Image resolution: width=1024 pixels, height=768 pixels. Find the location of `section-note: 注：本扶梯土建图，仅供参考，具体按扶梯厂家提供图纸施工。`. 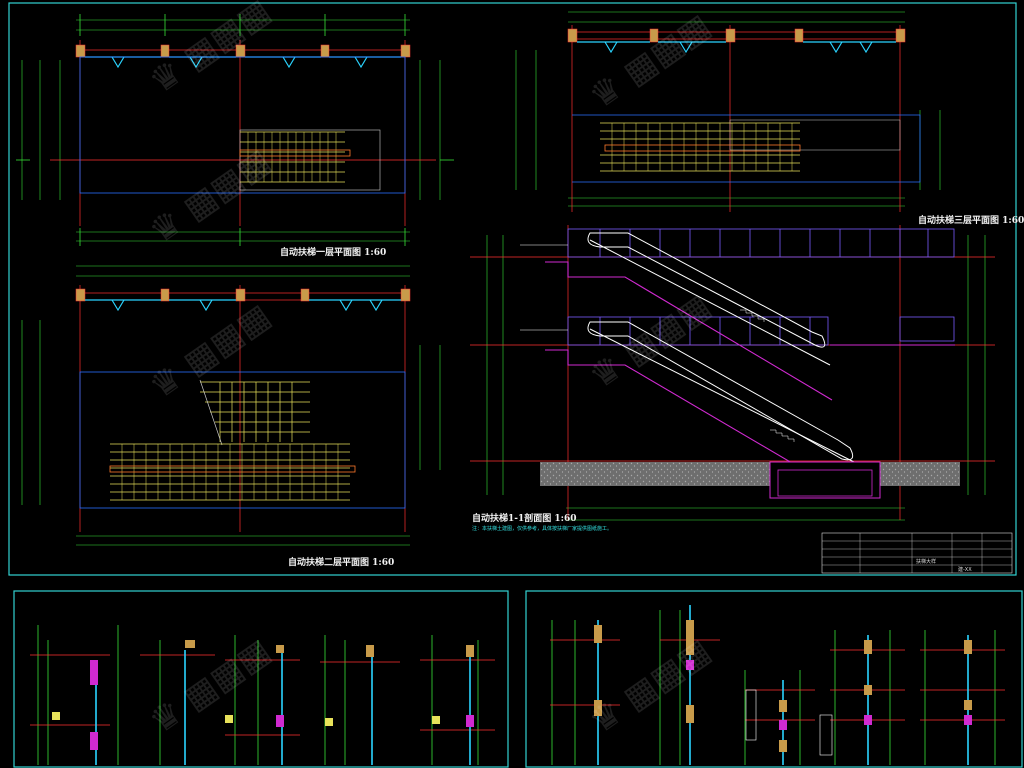

section-note: 注：本扶梯土建图，仅供参考，具体按扶梯厂家提供图纸施工。 is located at coordinates (542, 529).